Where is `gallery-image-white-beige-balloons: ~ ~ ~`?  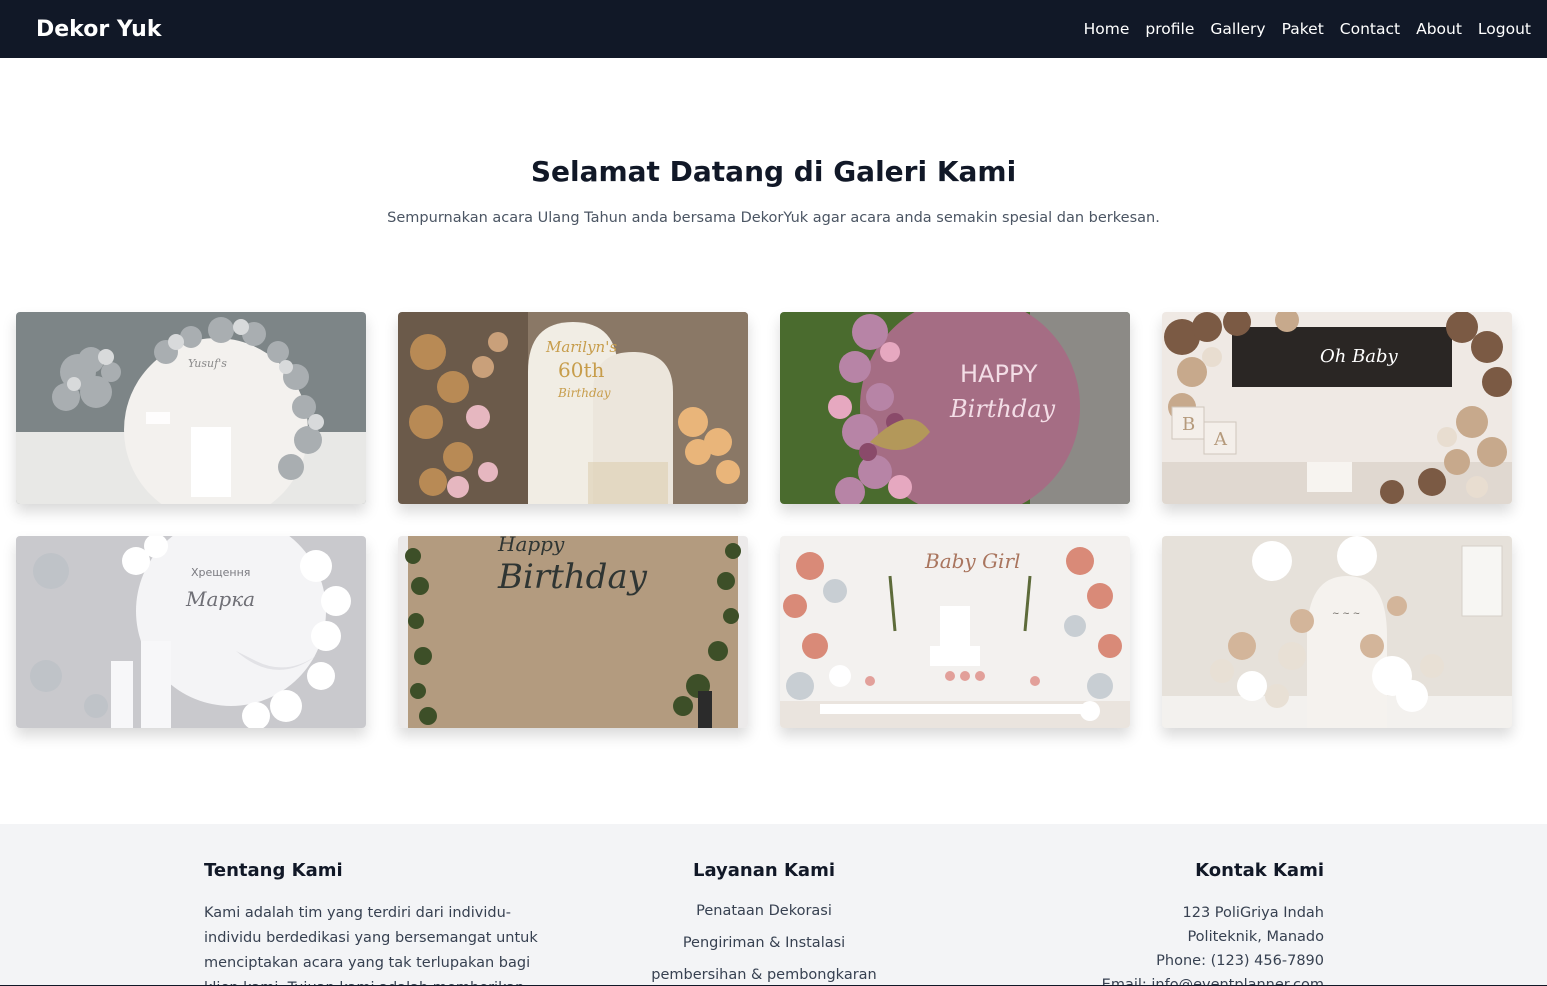
gallery-image-white-beige-balloons: ~ ~ ~ is located at coordinates (1337, 632).